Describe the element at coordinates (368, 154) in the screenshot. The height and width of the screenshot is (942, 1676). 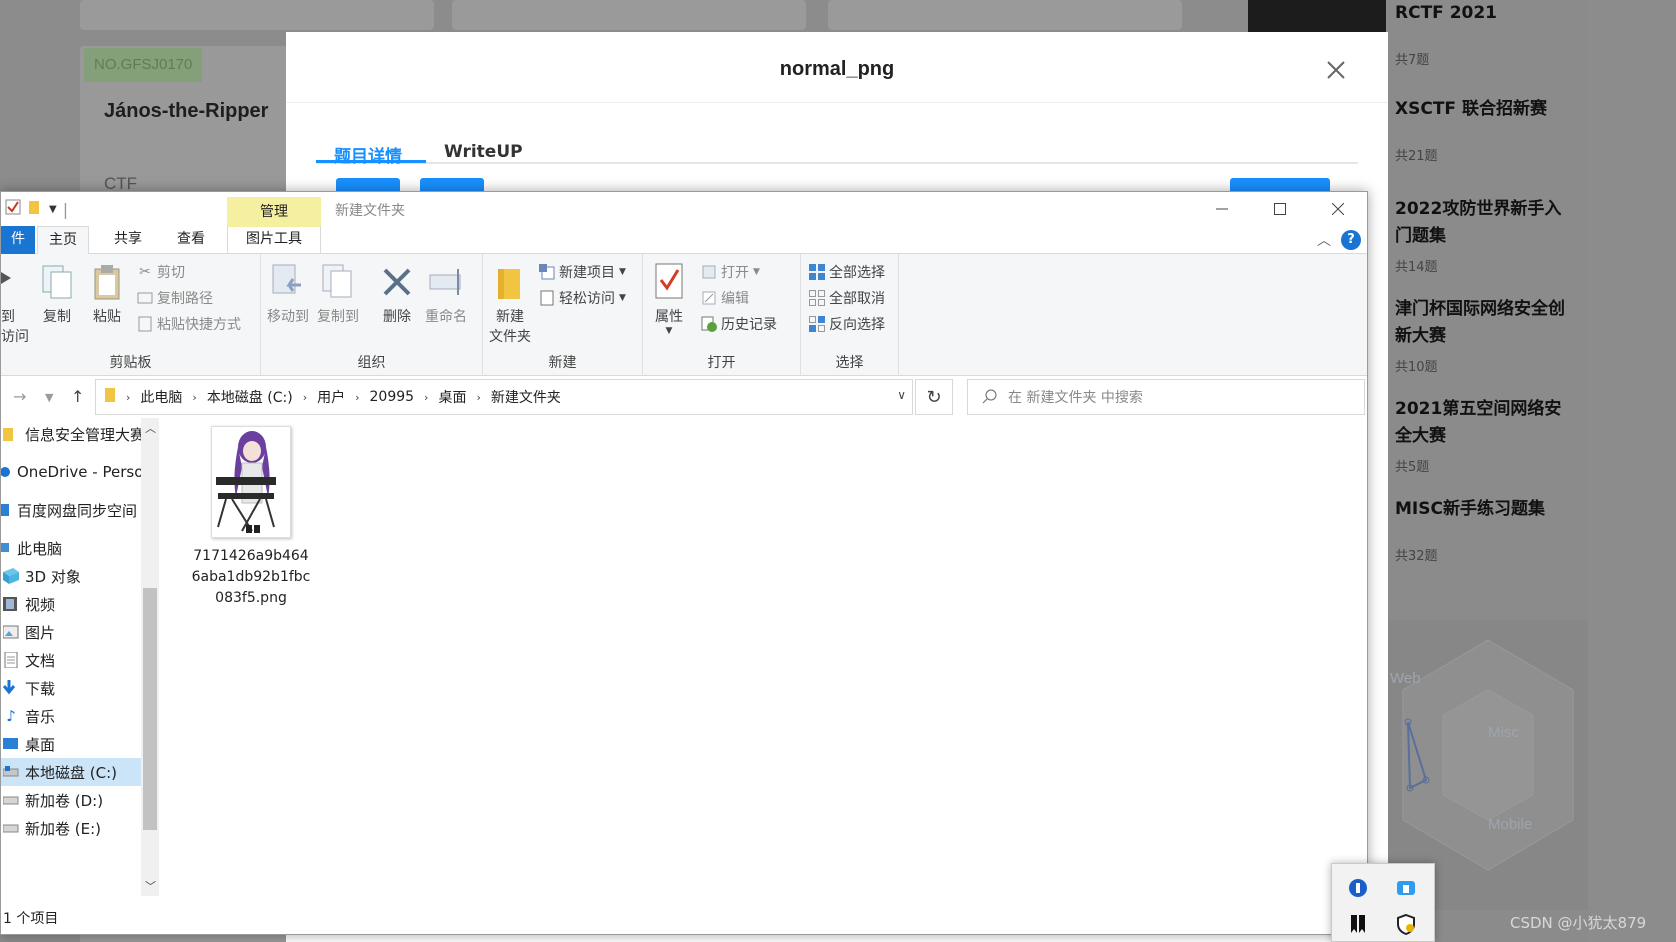
I see `tab-challenge-details: 题目详情` at that location.